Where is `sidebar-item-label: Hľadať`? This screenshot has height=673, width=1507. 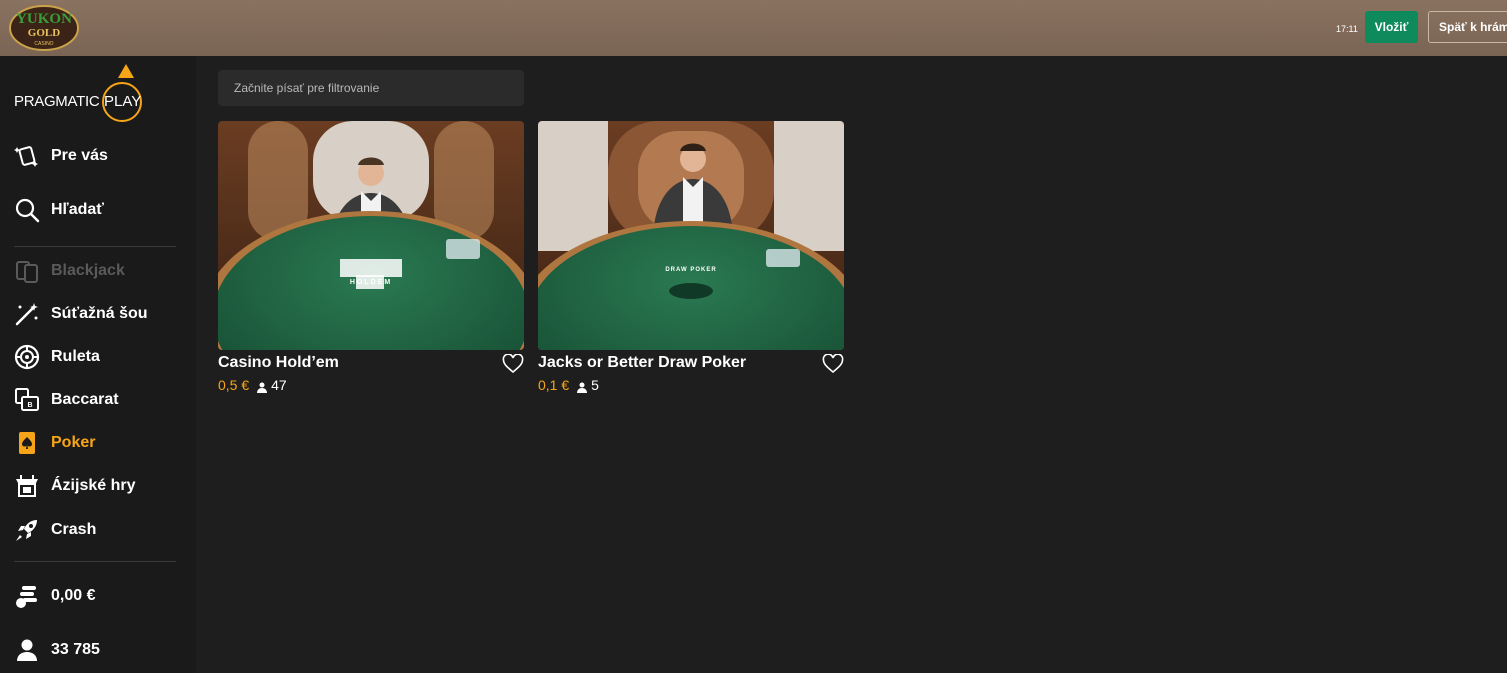
sidebar-item-label: Hľadať is located at coordinates (77, 209).